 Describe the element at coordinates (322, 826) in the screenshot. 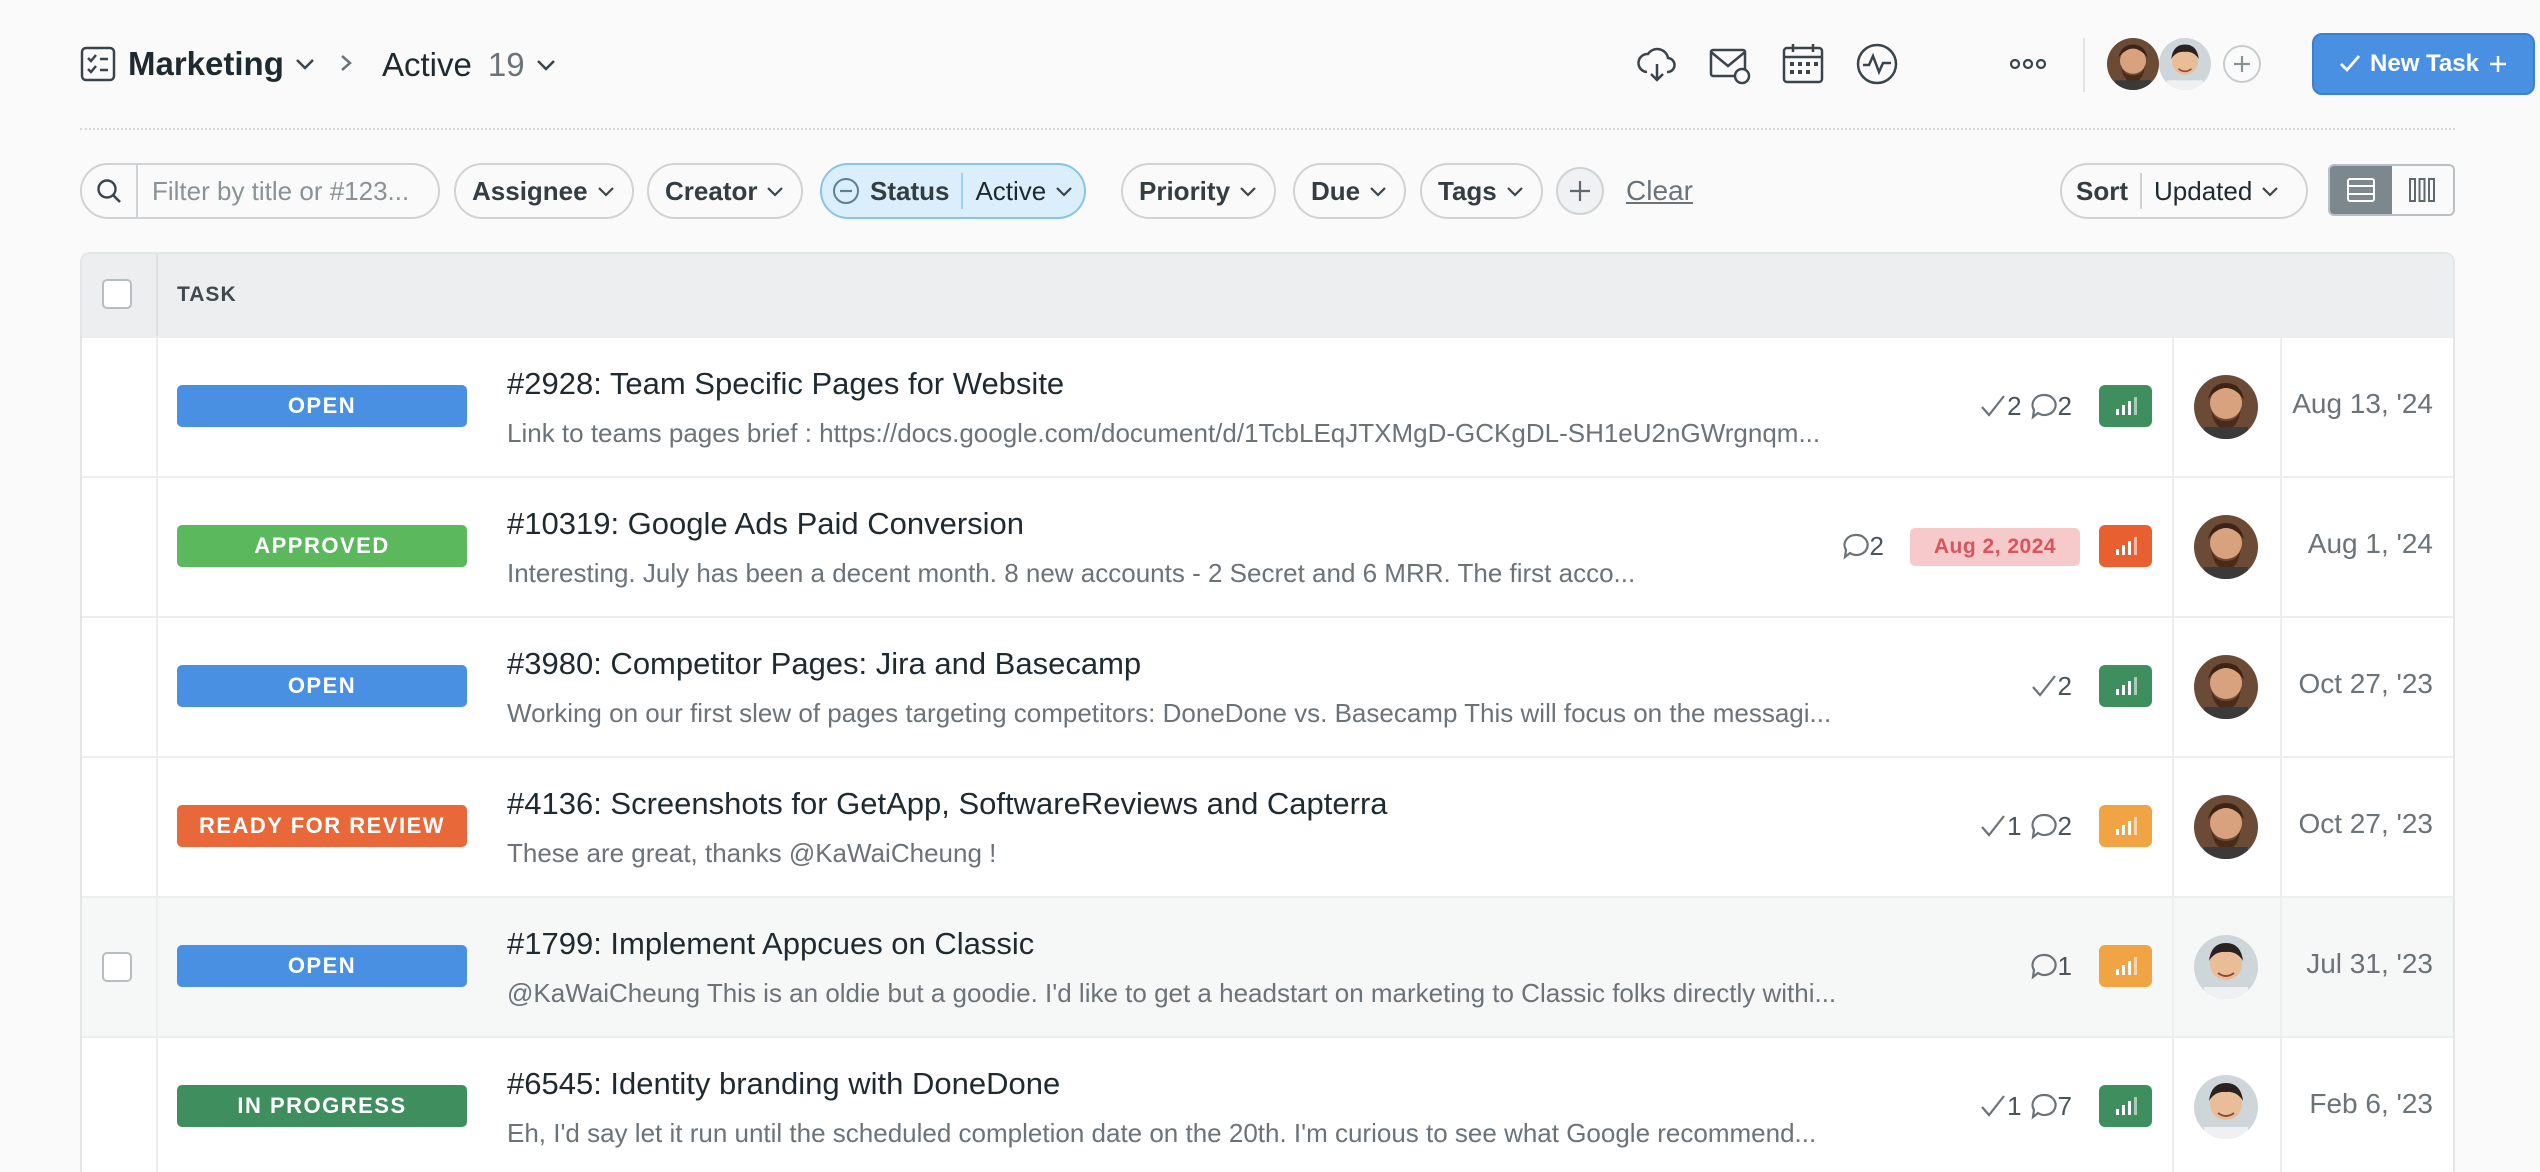

I see `status-badge: READY FOR REVIEW` at that location.